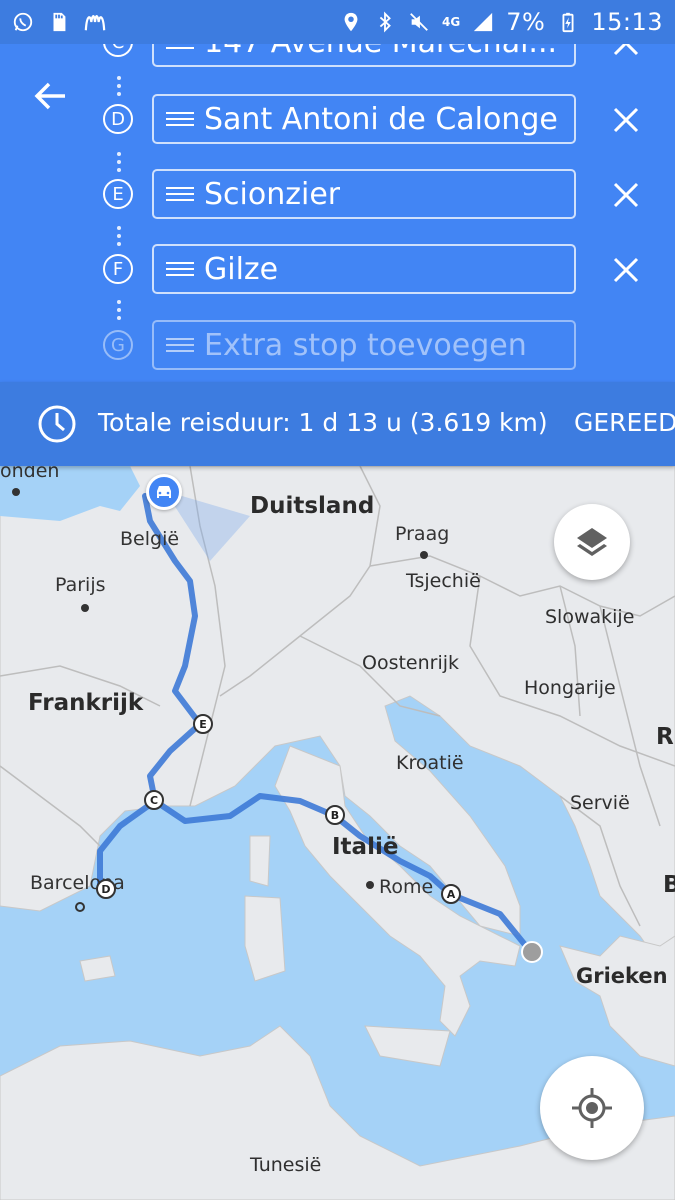 The width and height of the screenshot is (675, 1200). What do you see at coordinates (422, 534) in the screenshot?
I see `city-label: Praag` at bounding box center [422, 534].